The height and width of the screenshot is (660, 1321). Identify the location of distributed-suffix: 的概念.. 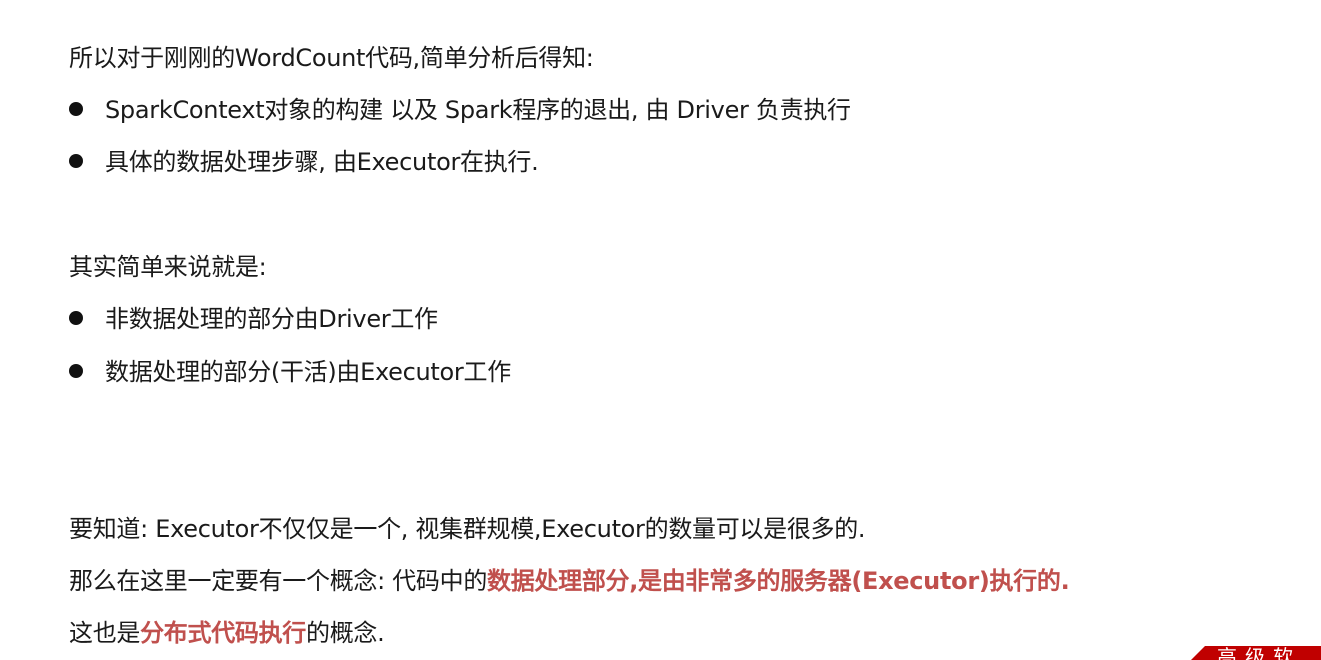
(345, 633).